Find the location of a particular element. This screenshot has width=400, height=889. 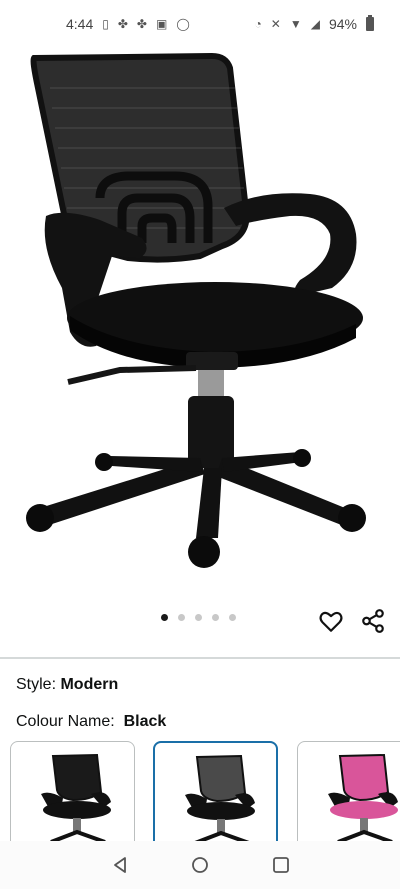

status-right: ◔ ✕ ▼ ◢ 94% is located at coordinates (314, 23).